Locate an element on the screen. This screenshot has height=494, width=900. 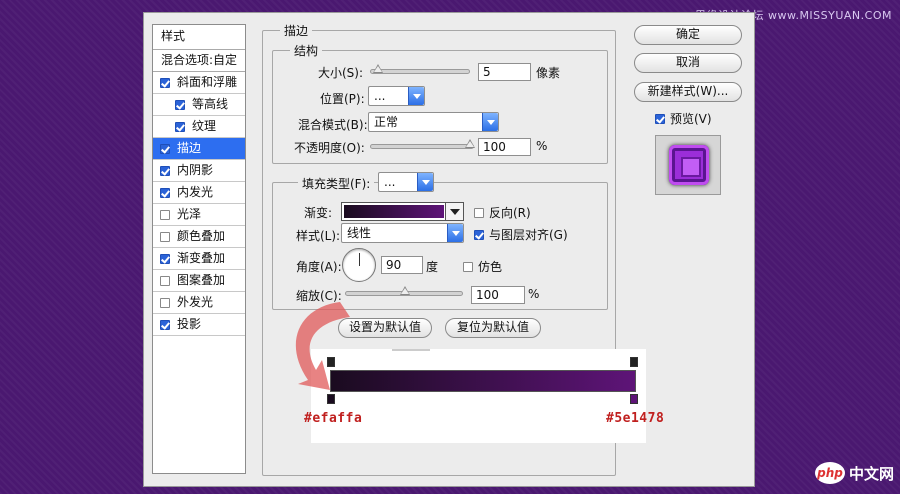
preview-checkbox: 预览(V) is located at coordinates (683, 118).